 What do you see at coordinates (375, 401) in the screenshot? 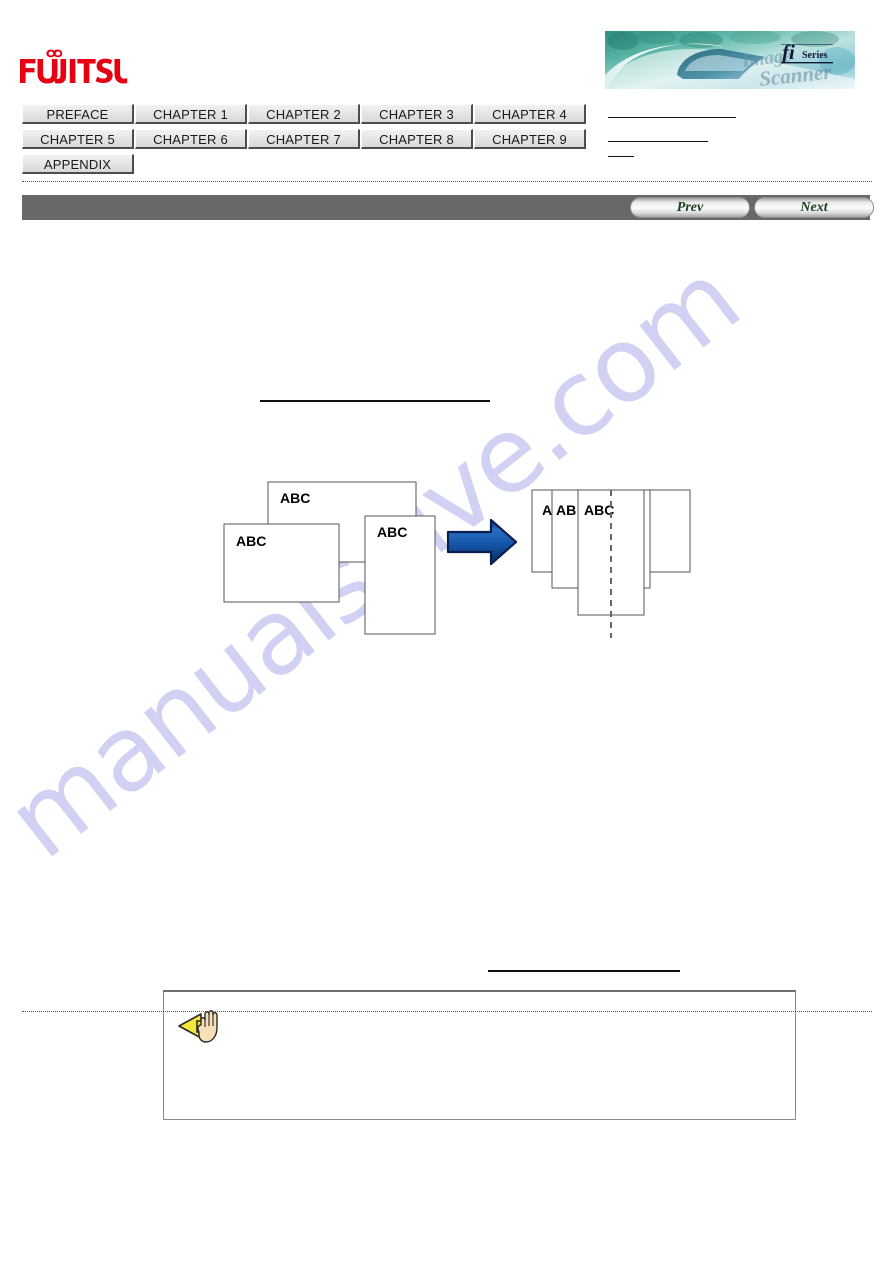
I see `section-heading-rule` at bounding box center [375, 401].